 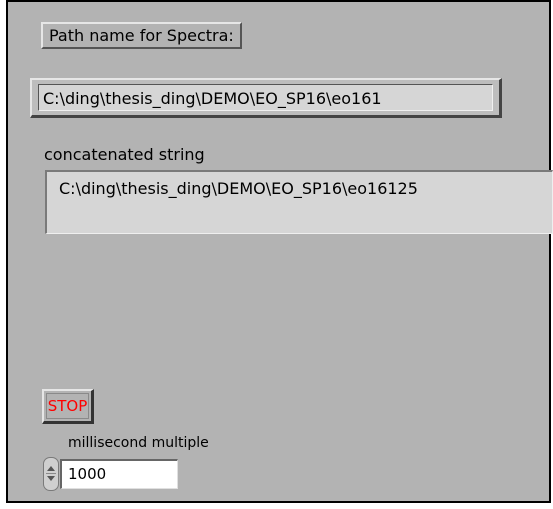 What do you see at coordinates (138, 443) in the screenshot?
I see `millisecond-multiple-label: millisecond multiple` at bounding box center [138, 443].